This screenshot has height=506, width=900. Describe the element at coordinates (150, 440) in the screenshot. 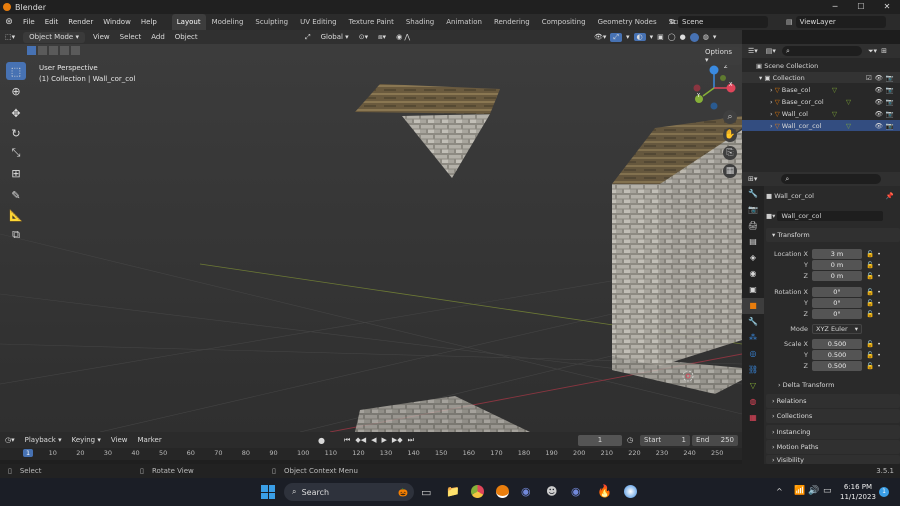

I see `marker-menu: Marker` at that location.